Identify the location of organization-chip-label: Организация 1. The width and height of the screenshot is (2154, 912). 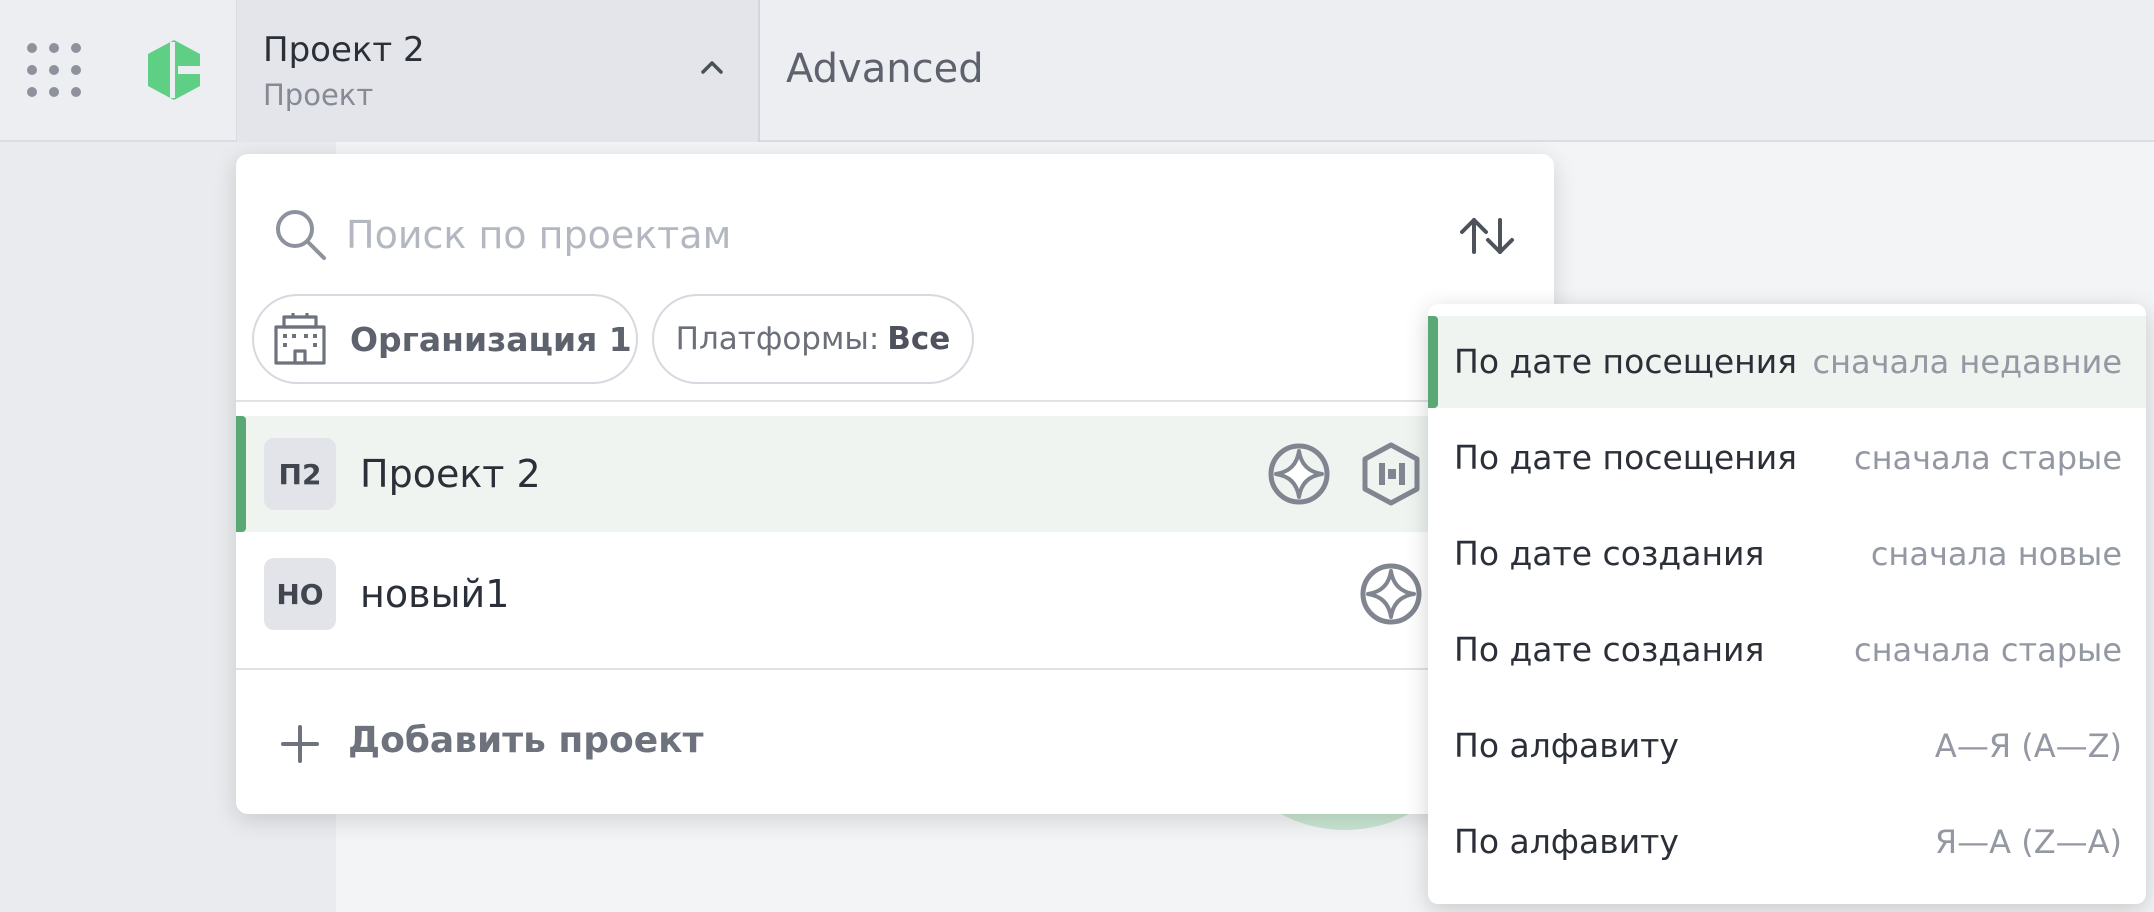
(491, 339).